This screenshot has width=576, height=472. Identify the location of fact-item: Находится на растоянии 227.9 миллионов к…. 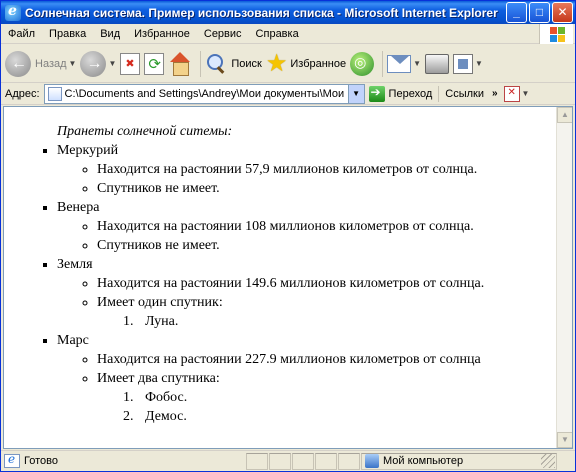
(327, 359).